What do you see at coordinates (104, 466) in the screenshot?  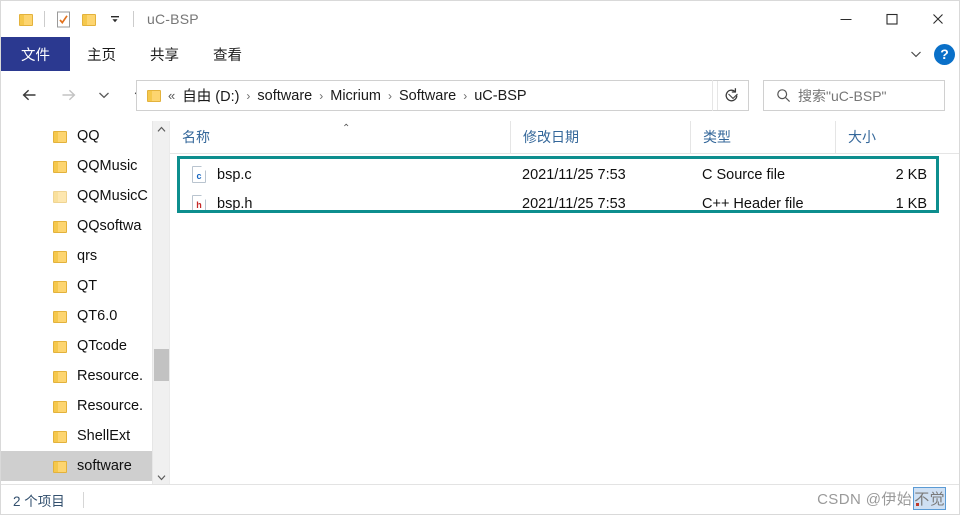 I see `sidebar-item-label: software` at bounding box center [104, 466].